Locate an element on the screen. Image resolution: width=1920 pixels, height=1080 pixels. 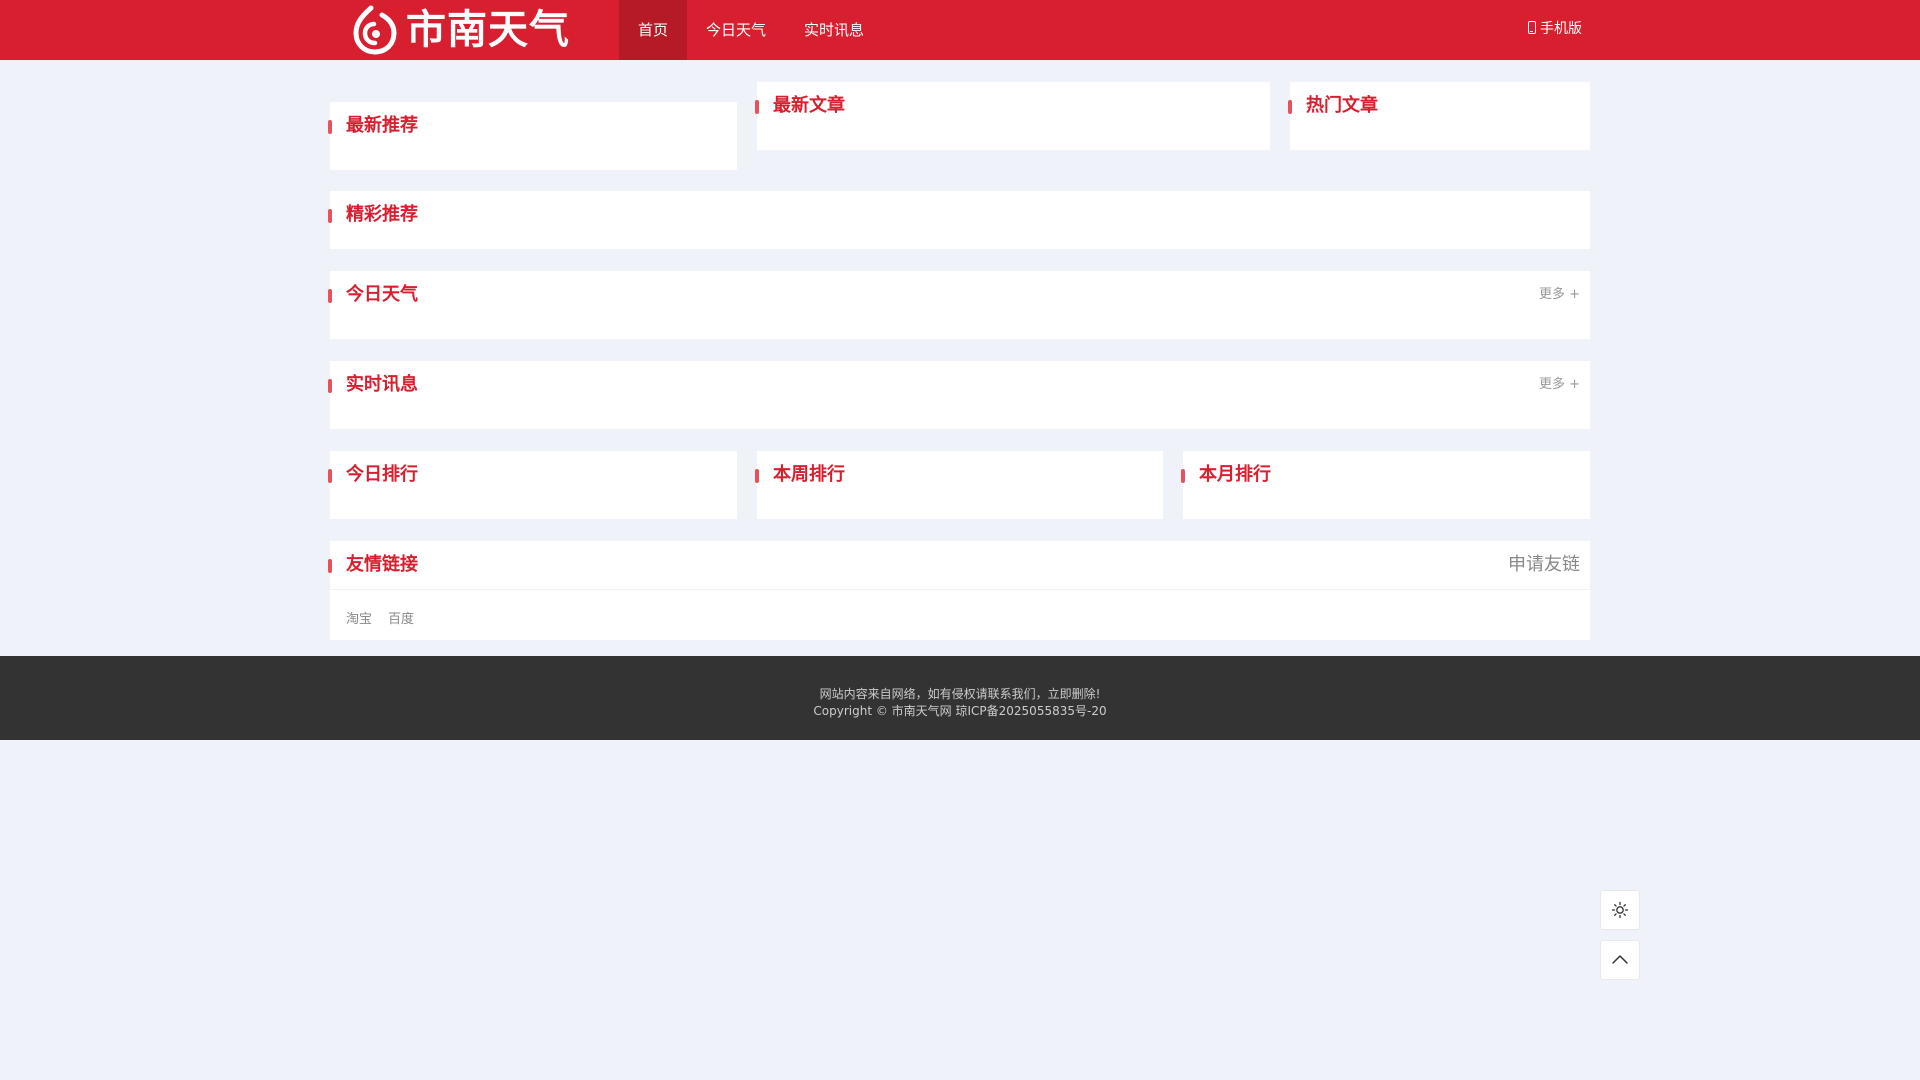
mobile-version-link: 手机版 is located at coordinates (1555, 27).